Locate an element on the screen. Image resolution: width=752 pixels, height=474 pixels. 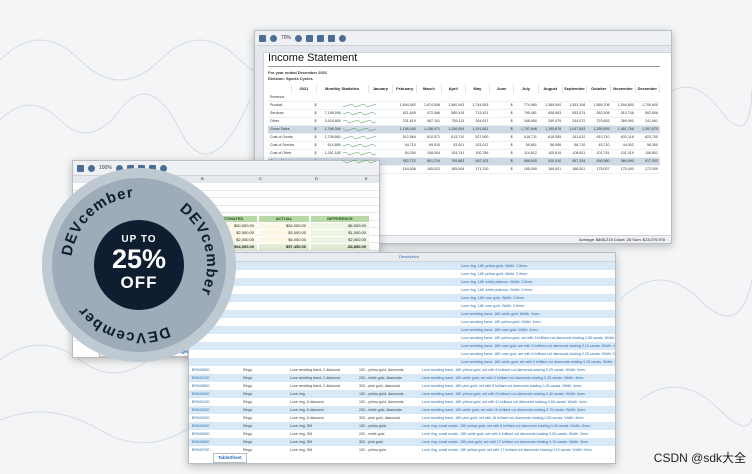
table-cell: Luxe ring, 8 diamond is located at coordinates (321, 410).